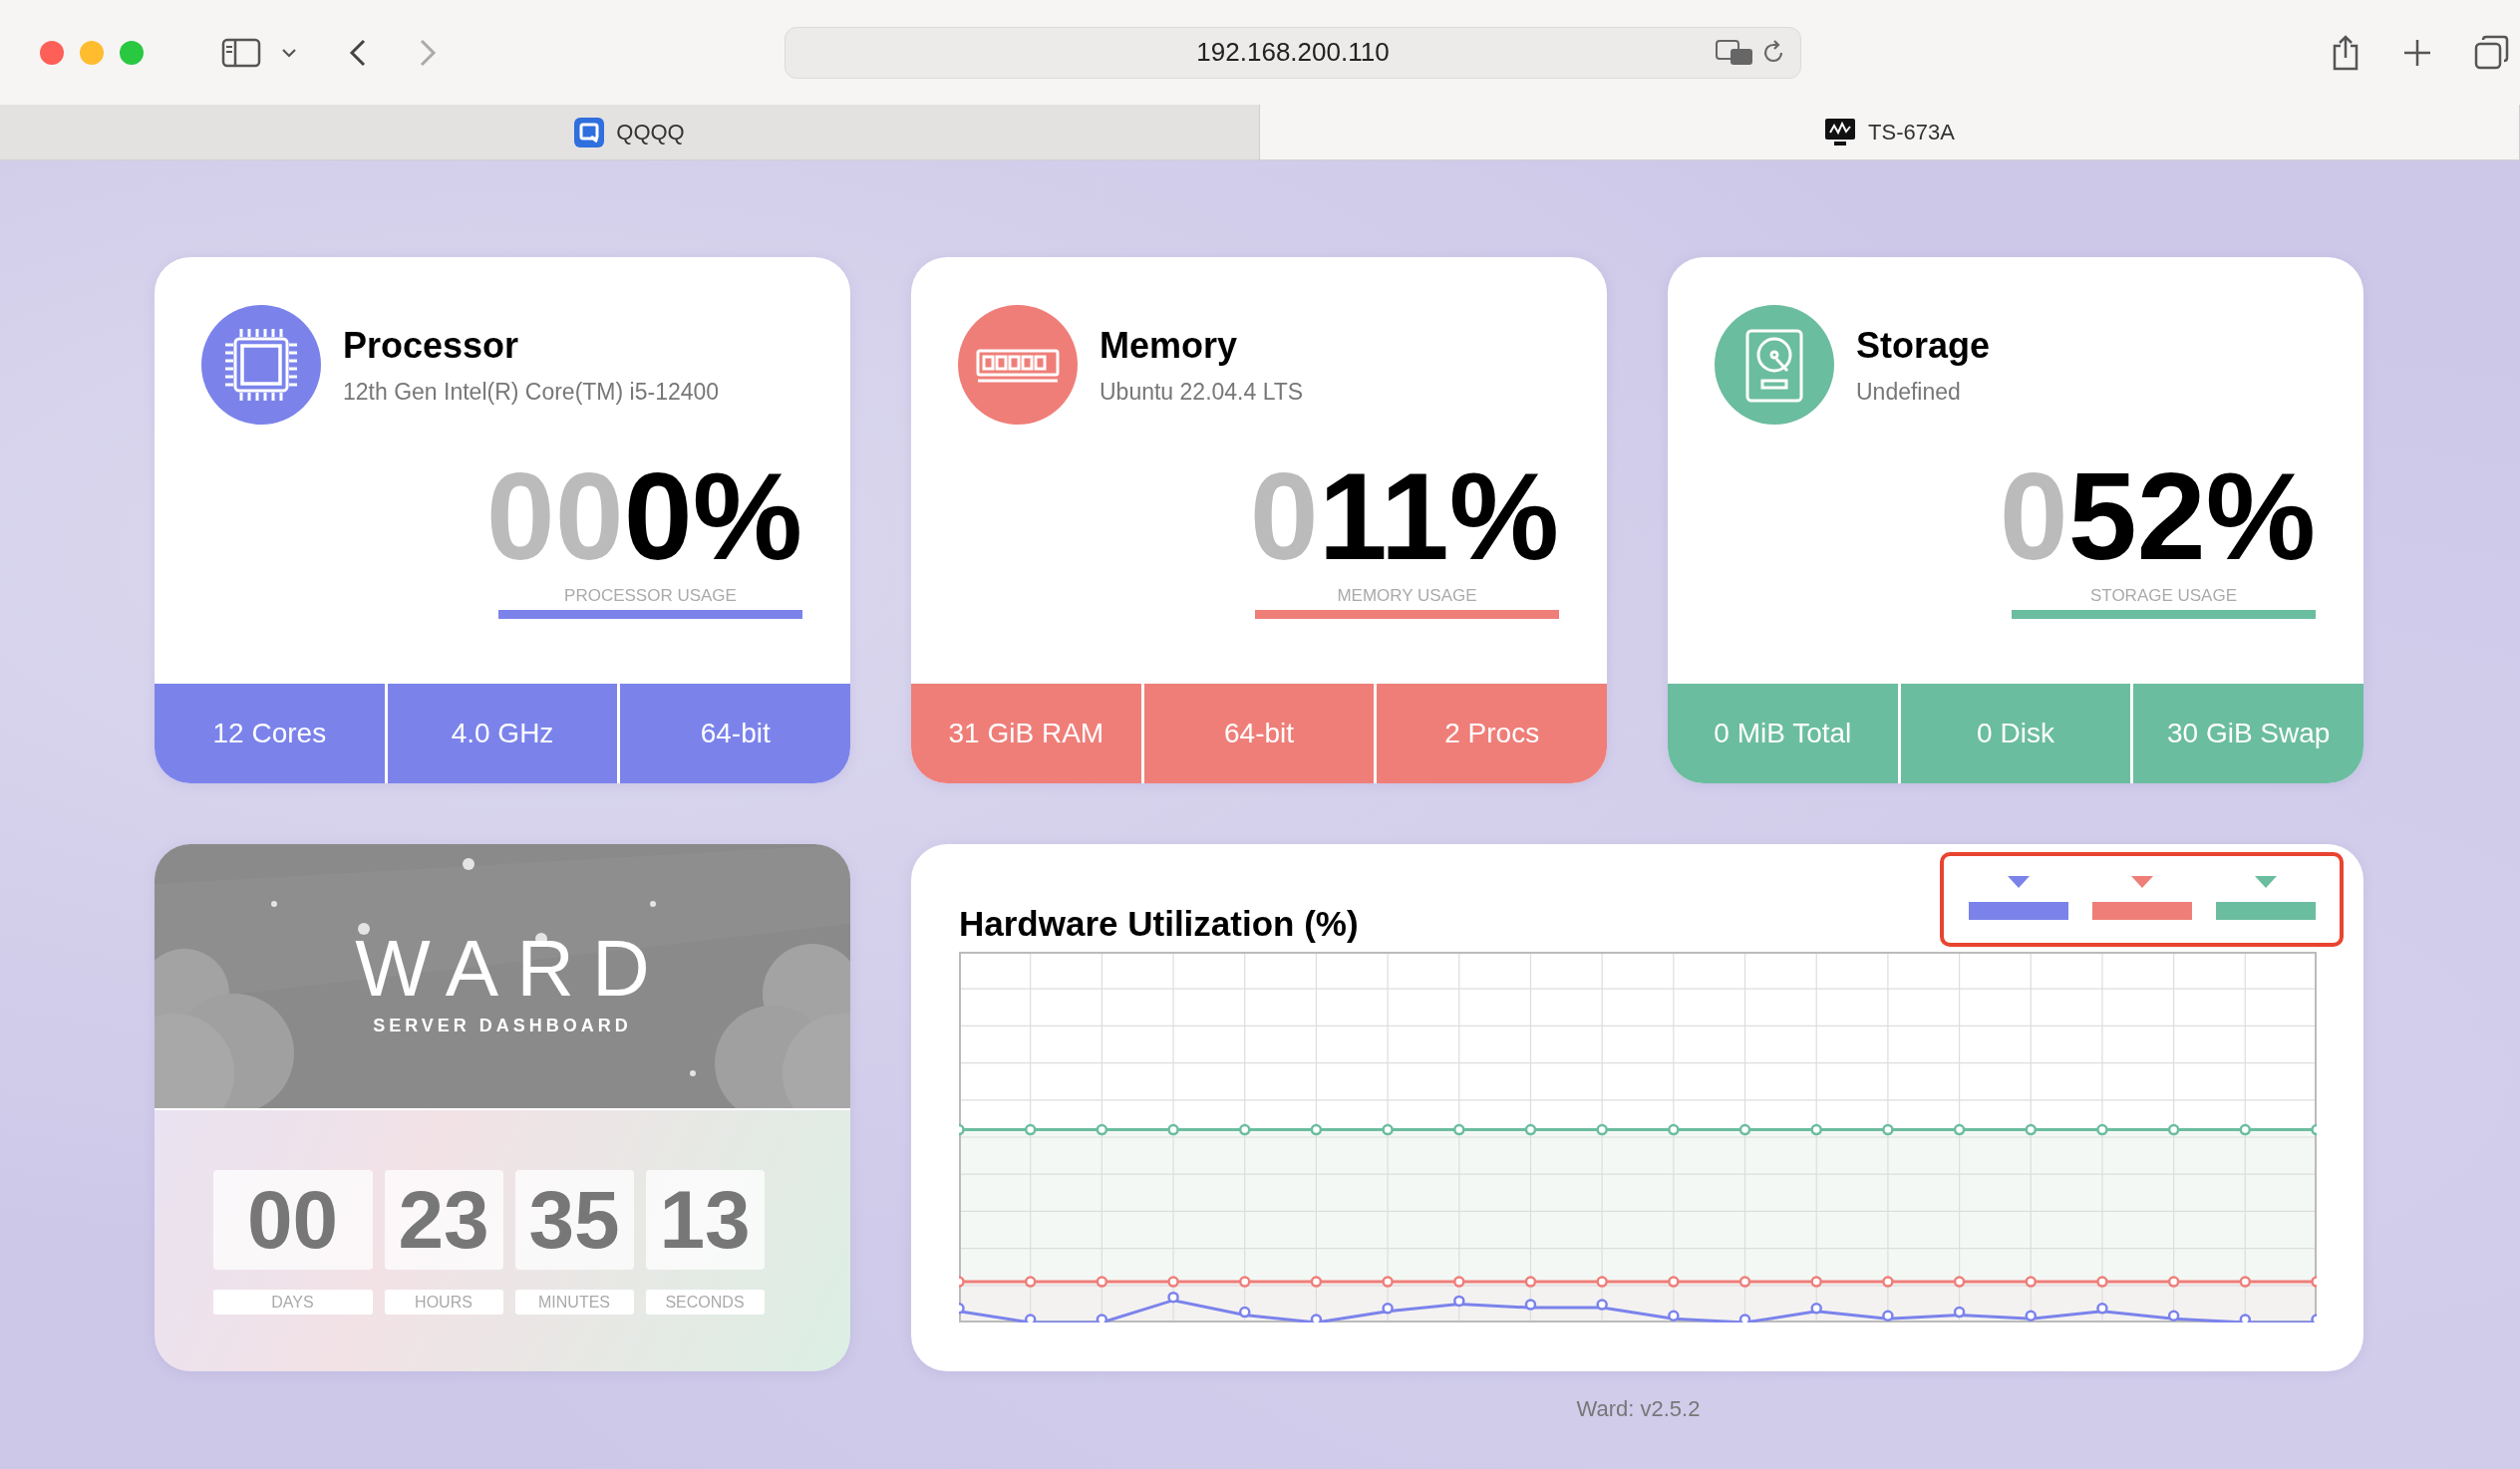 This screenshot has width=2520, height=1469. I want to click on uptime-label: SECONDS, so click(705, 1303).